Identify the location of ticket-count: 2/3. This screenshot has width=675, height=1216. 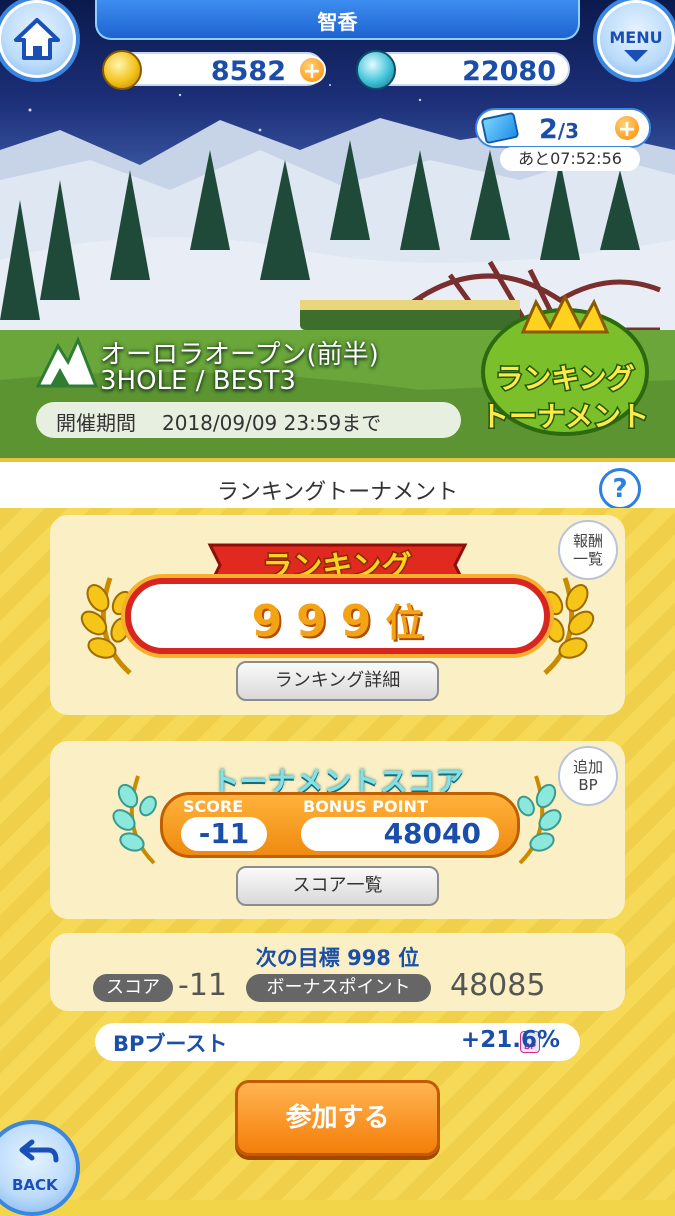
(559, 129).